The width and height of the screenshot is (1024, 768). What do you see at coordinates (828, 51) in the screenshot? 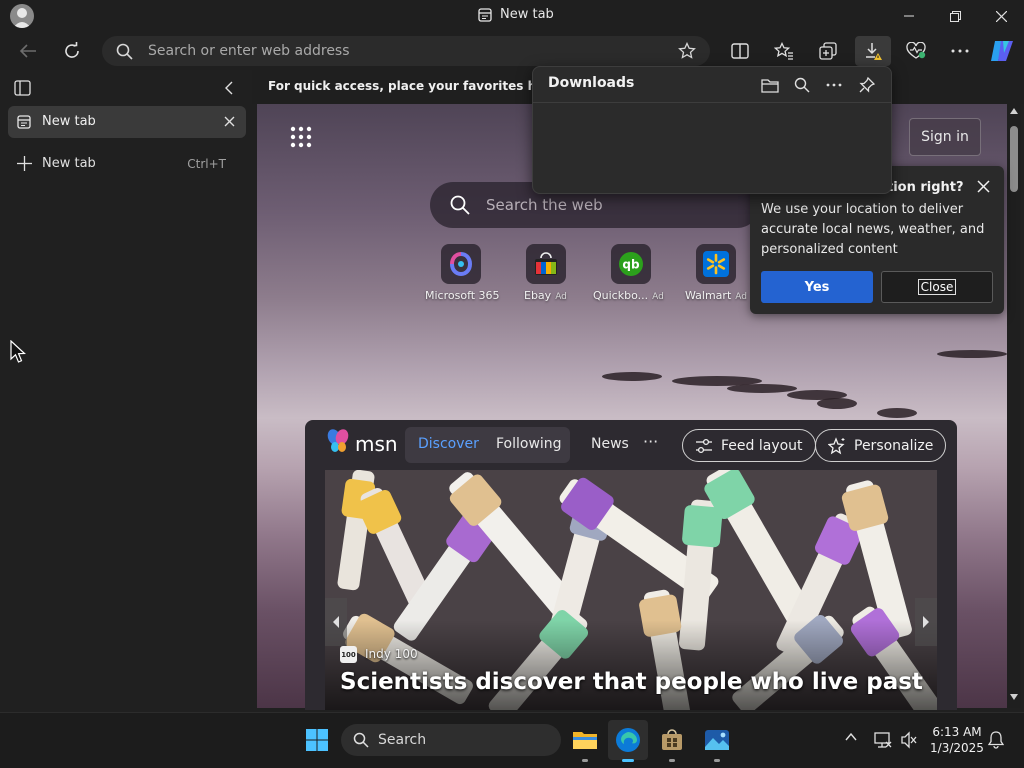
I see `collections-button` at bounding box center [828, 51].